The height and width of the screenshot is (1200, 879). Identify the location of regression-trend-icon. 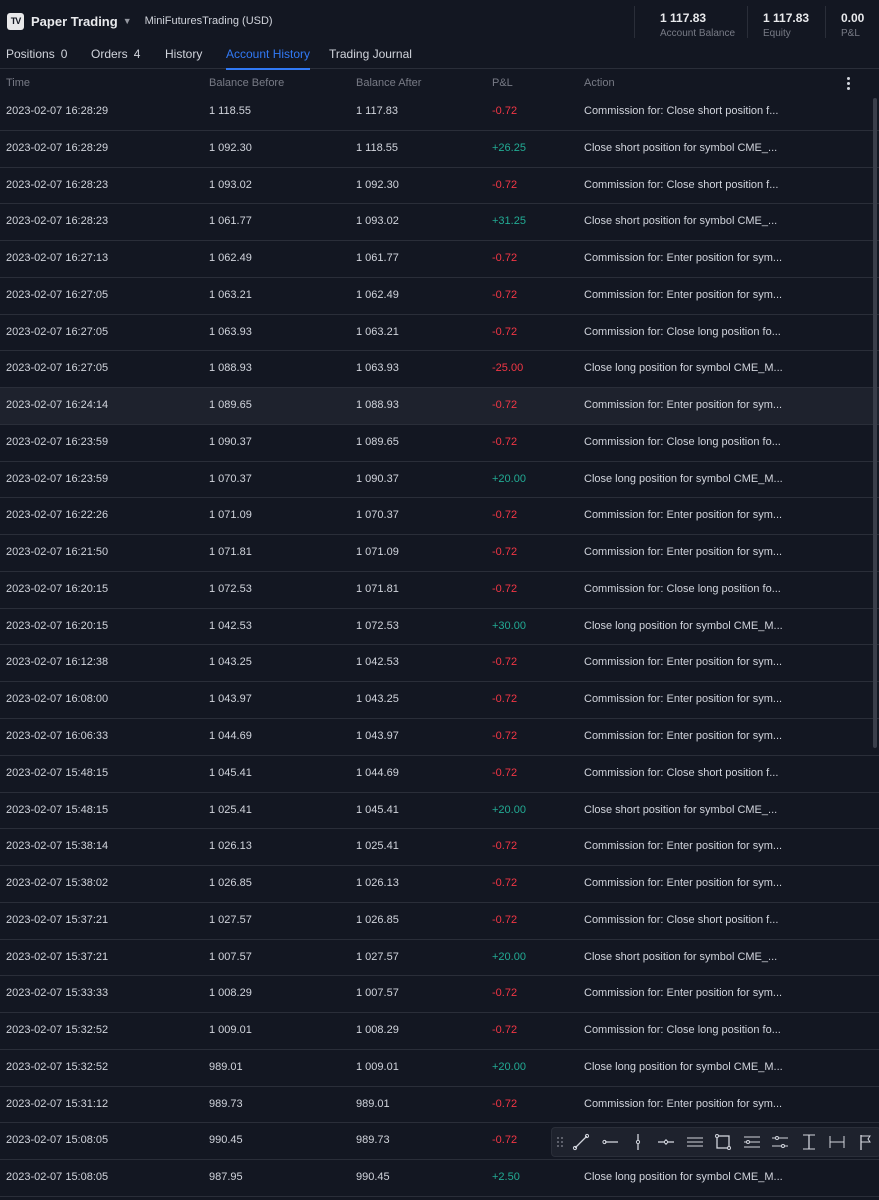
(752, 1142).